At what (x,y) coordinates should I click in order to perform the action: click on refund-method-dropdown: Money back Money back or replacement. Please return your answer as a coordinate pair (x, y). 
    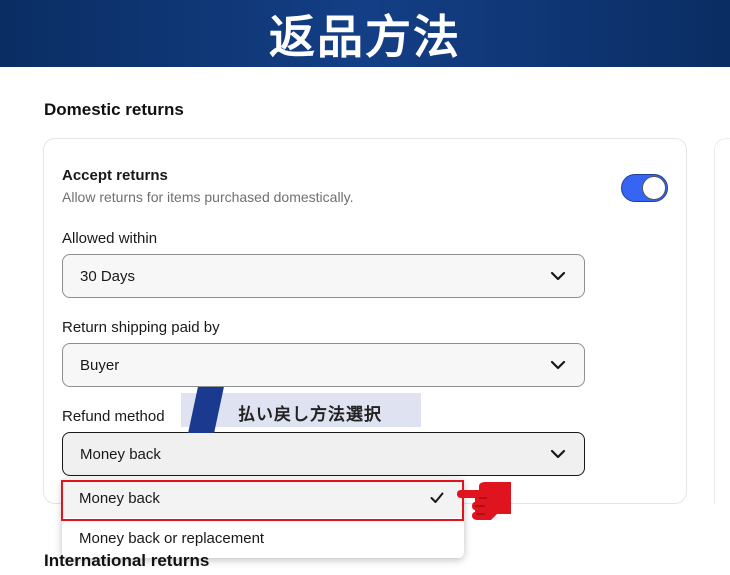
    Looking at the image, I should click on (263, 518).